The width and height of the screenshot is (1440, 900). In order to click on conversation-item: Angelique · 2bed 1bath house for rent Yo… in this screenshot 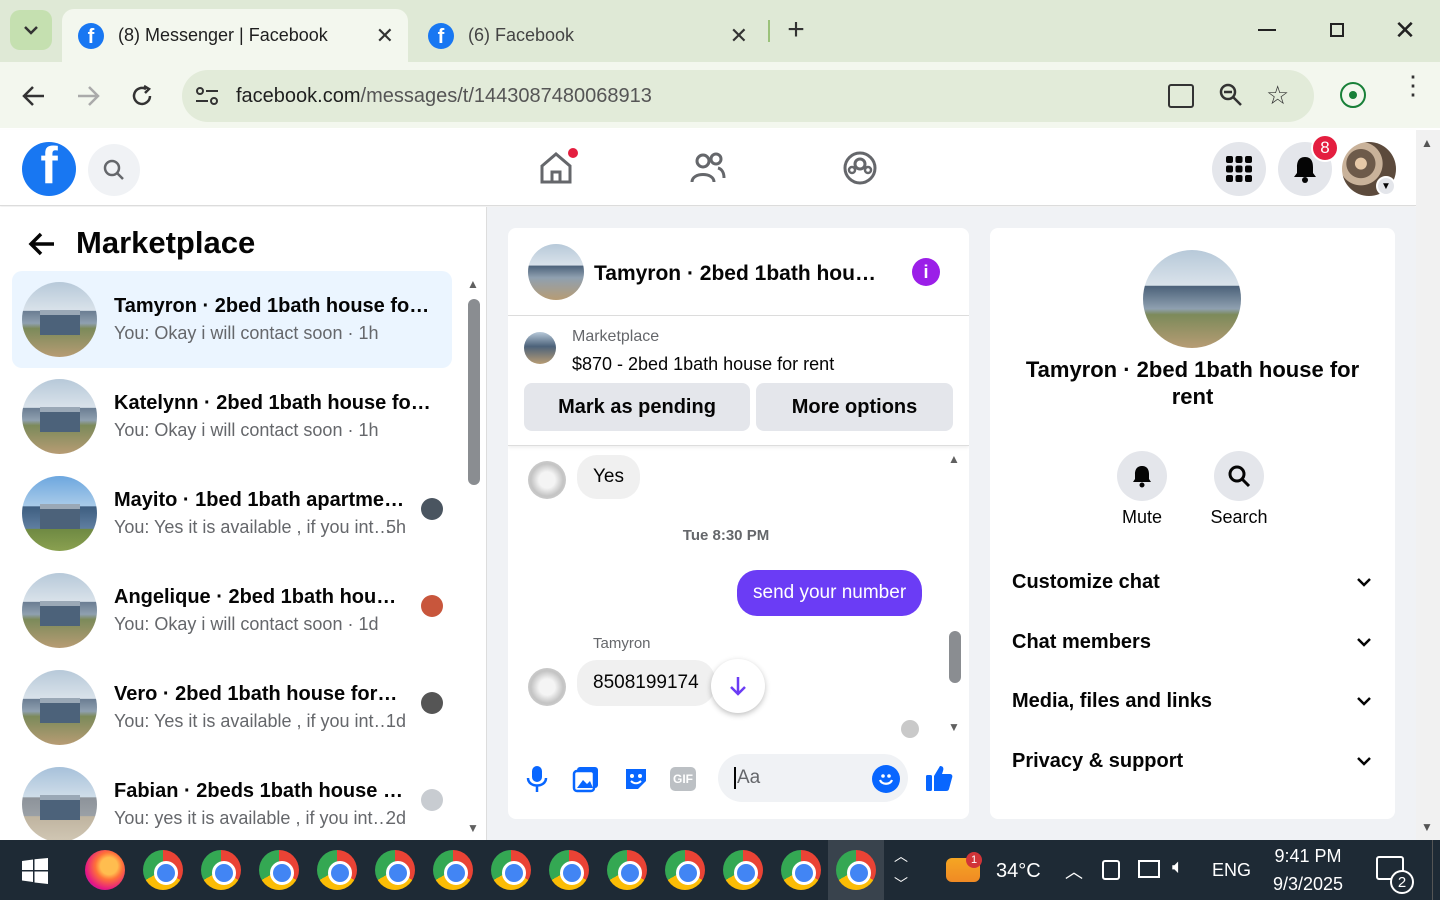, I will do `click(232, 610)`.